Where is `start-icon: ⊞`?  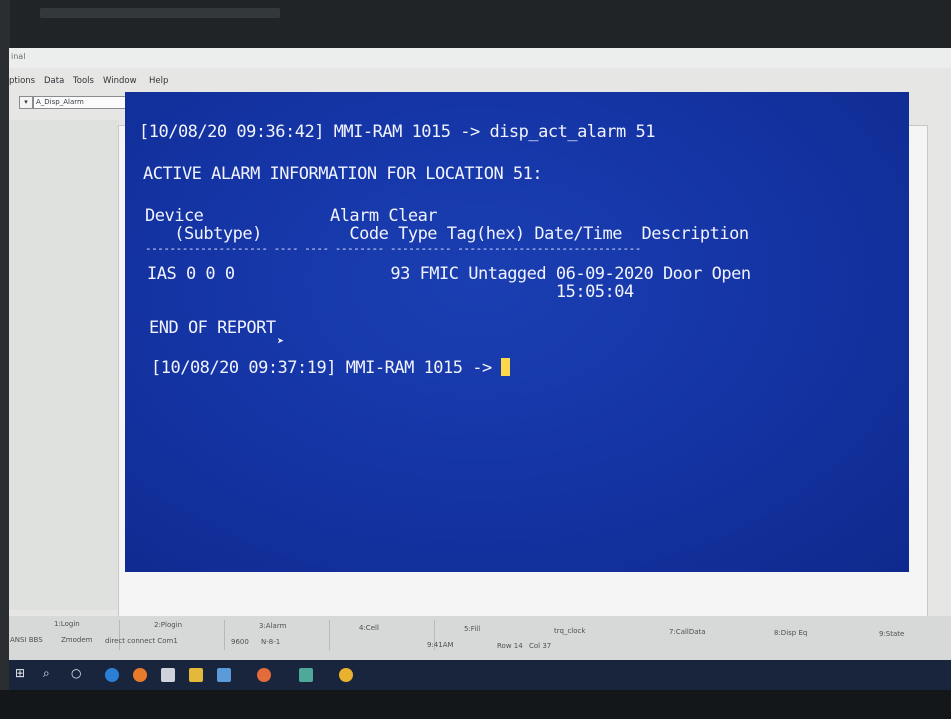 start-icon: ⊞ is located at coordinates (20, 673).